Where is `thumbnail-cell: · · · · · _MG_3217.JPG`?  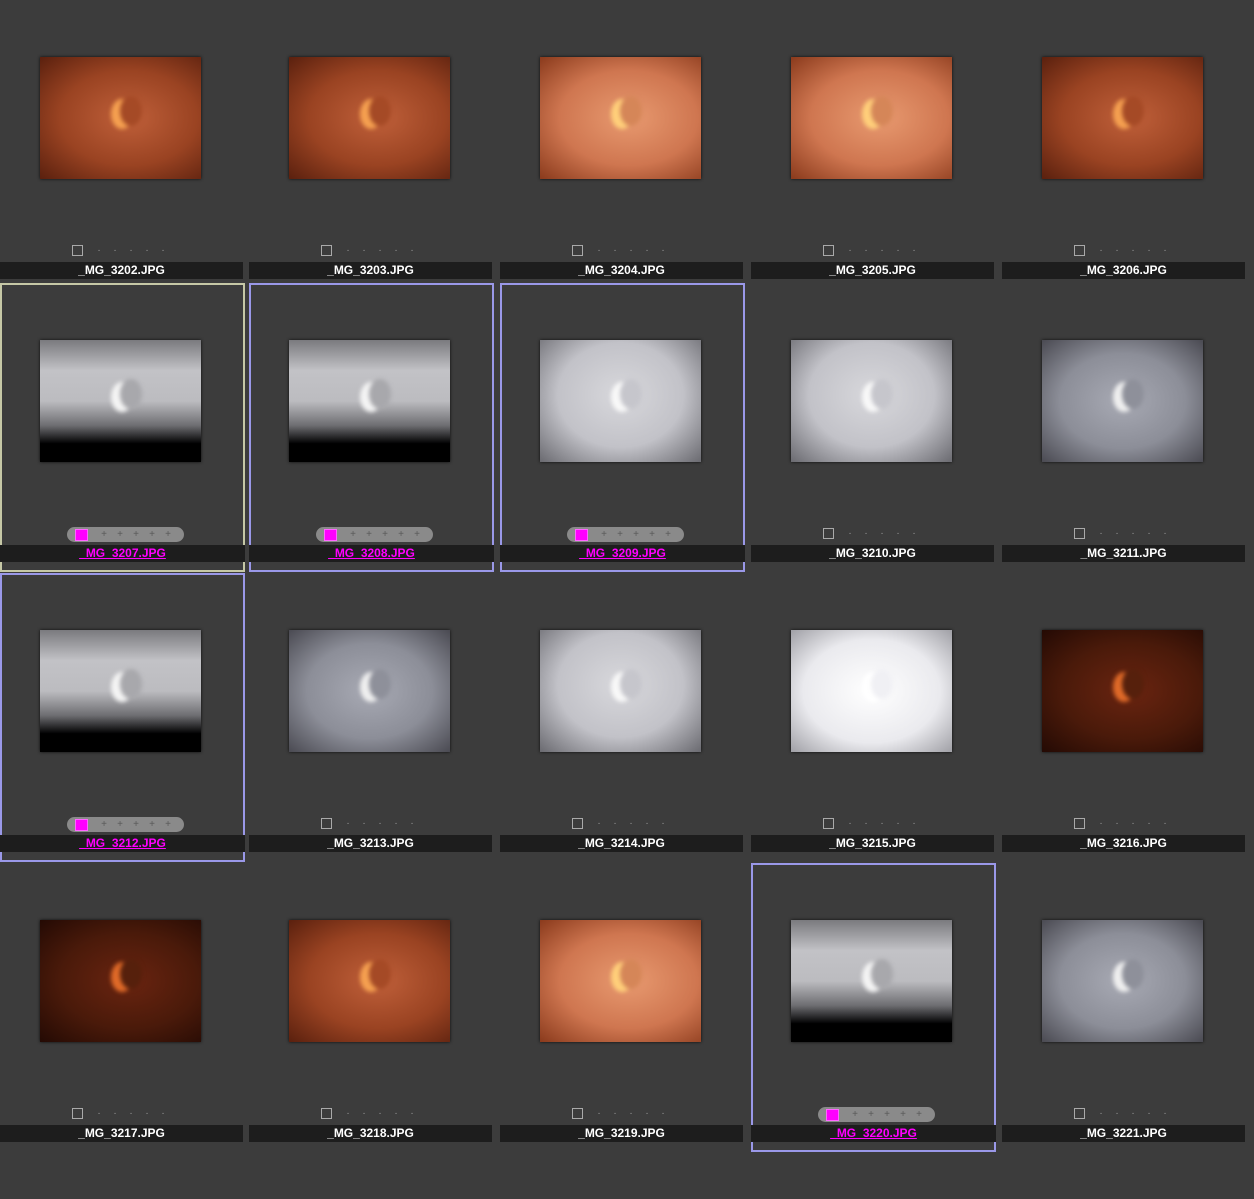 thumbnail-cell: · · · · · _MG_3217.JPG is located at coordinates (122, 1007).